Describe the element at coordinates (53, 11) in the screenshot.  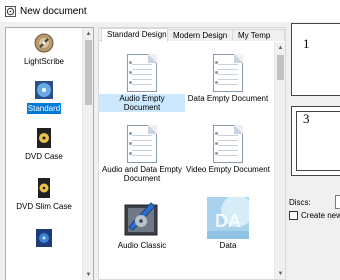
I see `window-title: New document` at that location.